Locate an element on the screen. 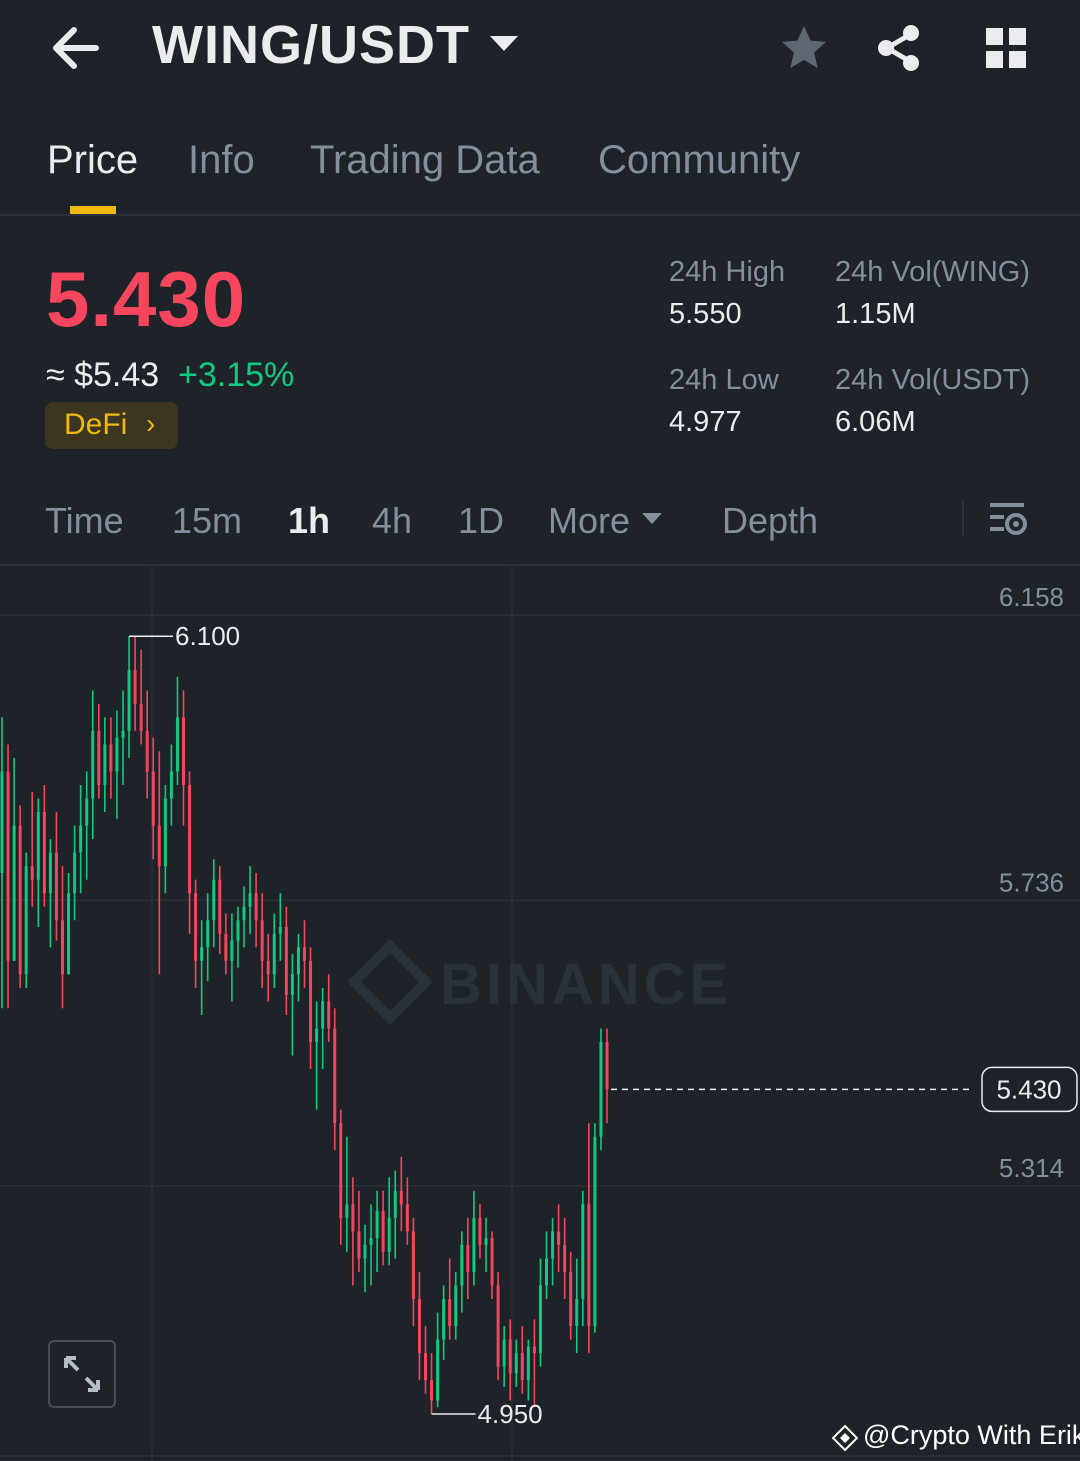 The width and height of the screenshot is (1080, 1461). back-button is located at coordinates (76, 48).